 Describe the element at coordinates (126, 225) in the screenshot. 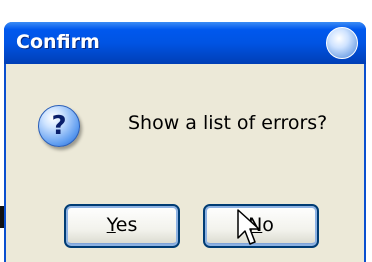

I see `yes-label-rest: es` at that location.